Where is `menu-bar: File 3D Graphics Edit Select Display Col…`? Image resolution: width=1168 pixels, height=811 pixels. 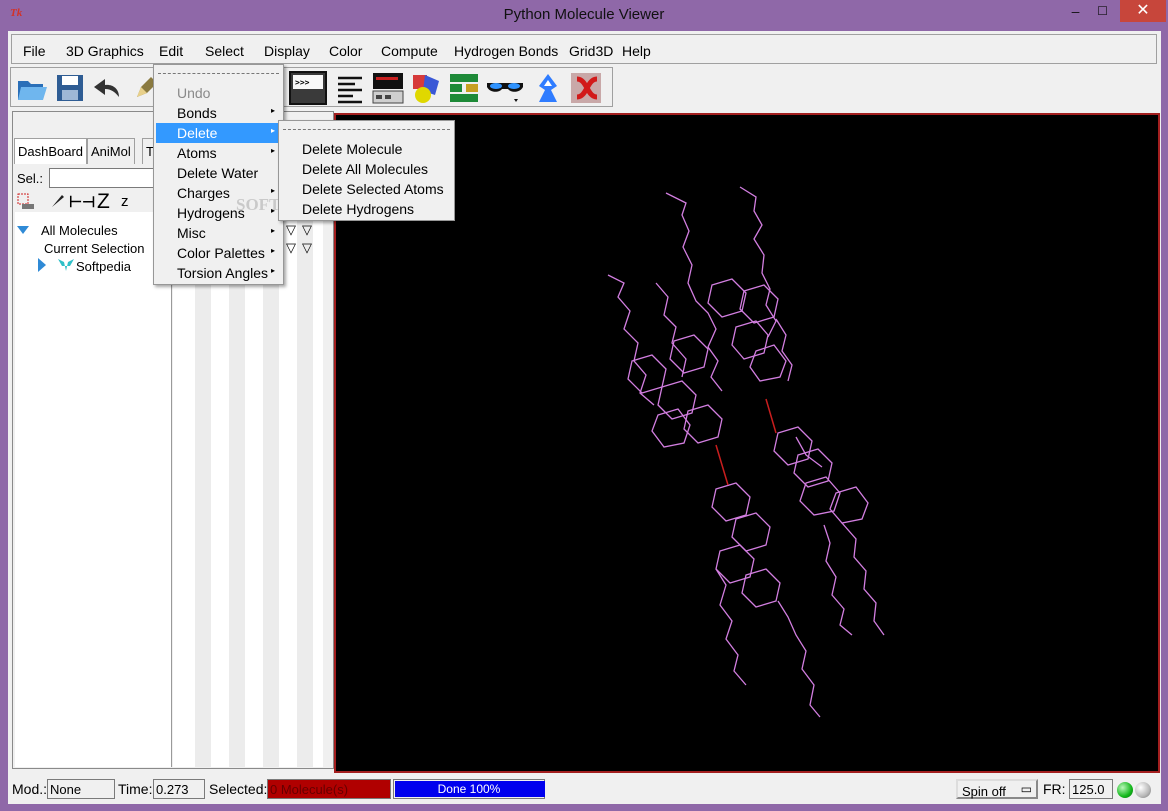
menu-bar: File 3D Graphics Edit Select Display Col… is located at coordinates (584, 49).